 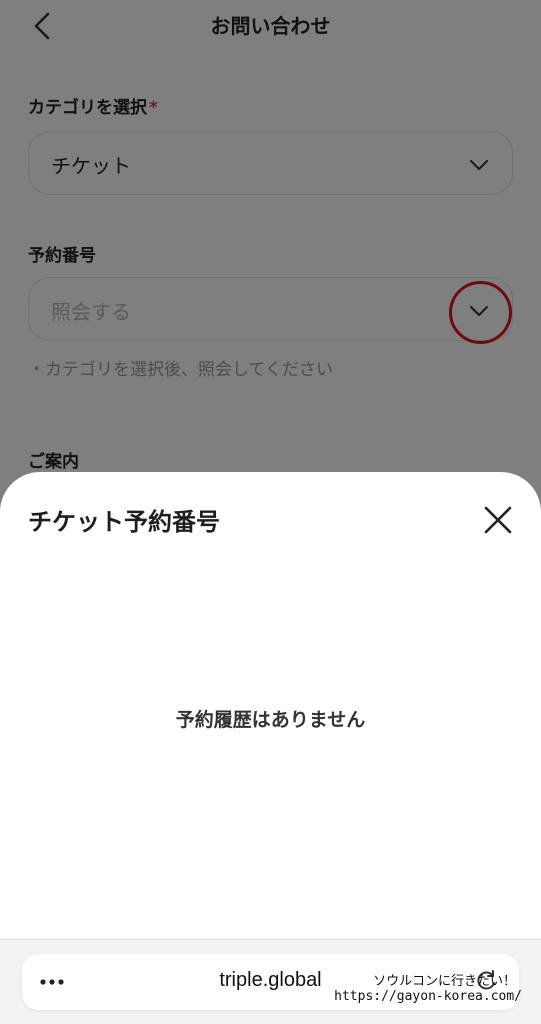 What do you see at coordinates (270, 720) in the screenshot?
I see `empty-state-message: 予約履歴はありません` at bounding box center [270, 720].